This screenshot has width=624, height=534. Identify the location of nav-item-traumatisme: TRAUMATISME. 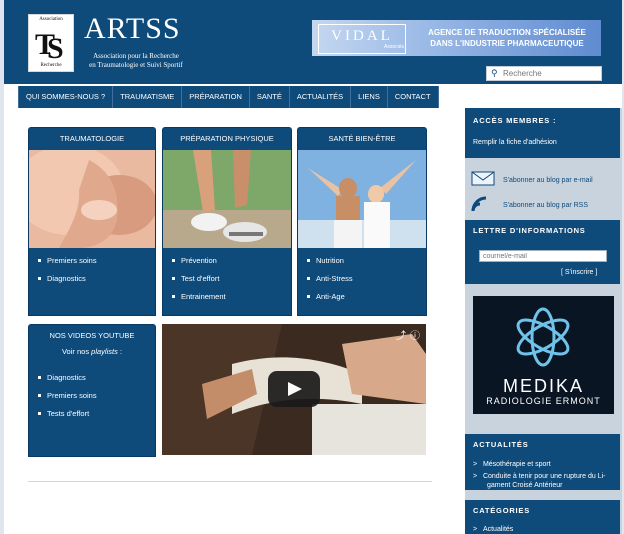
(148, 97).